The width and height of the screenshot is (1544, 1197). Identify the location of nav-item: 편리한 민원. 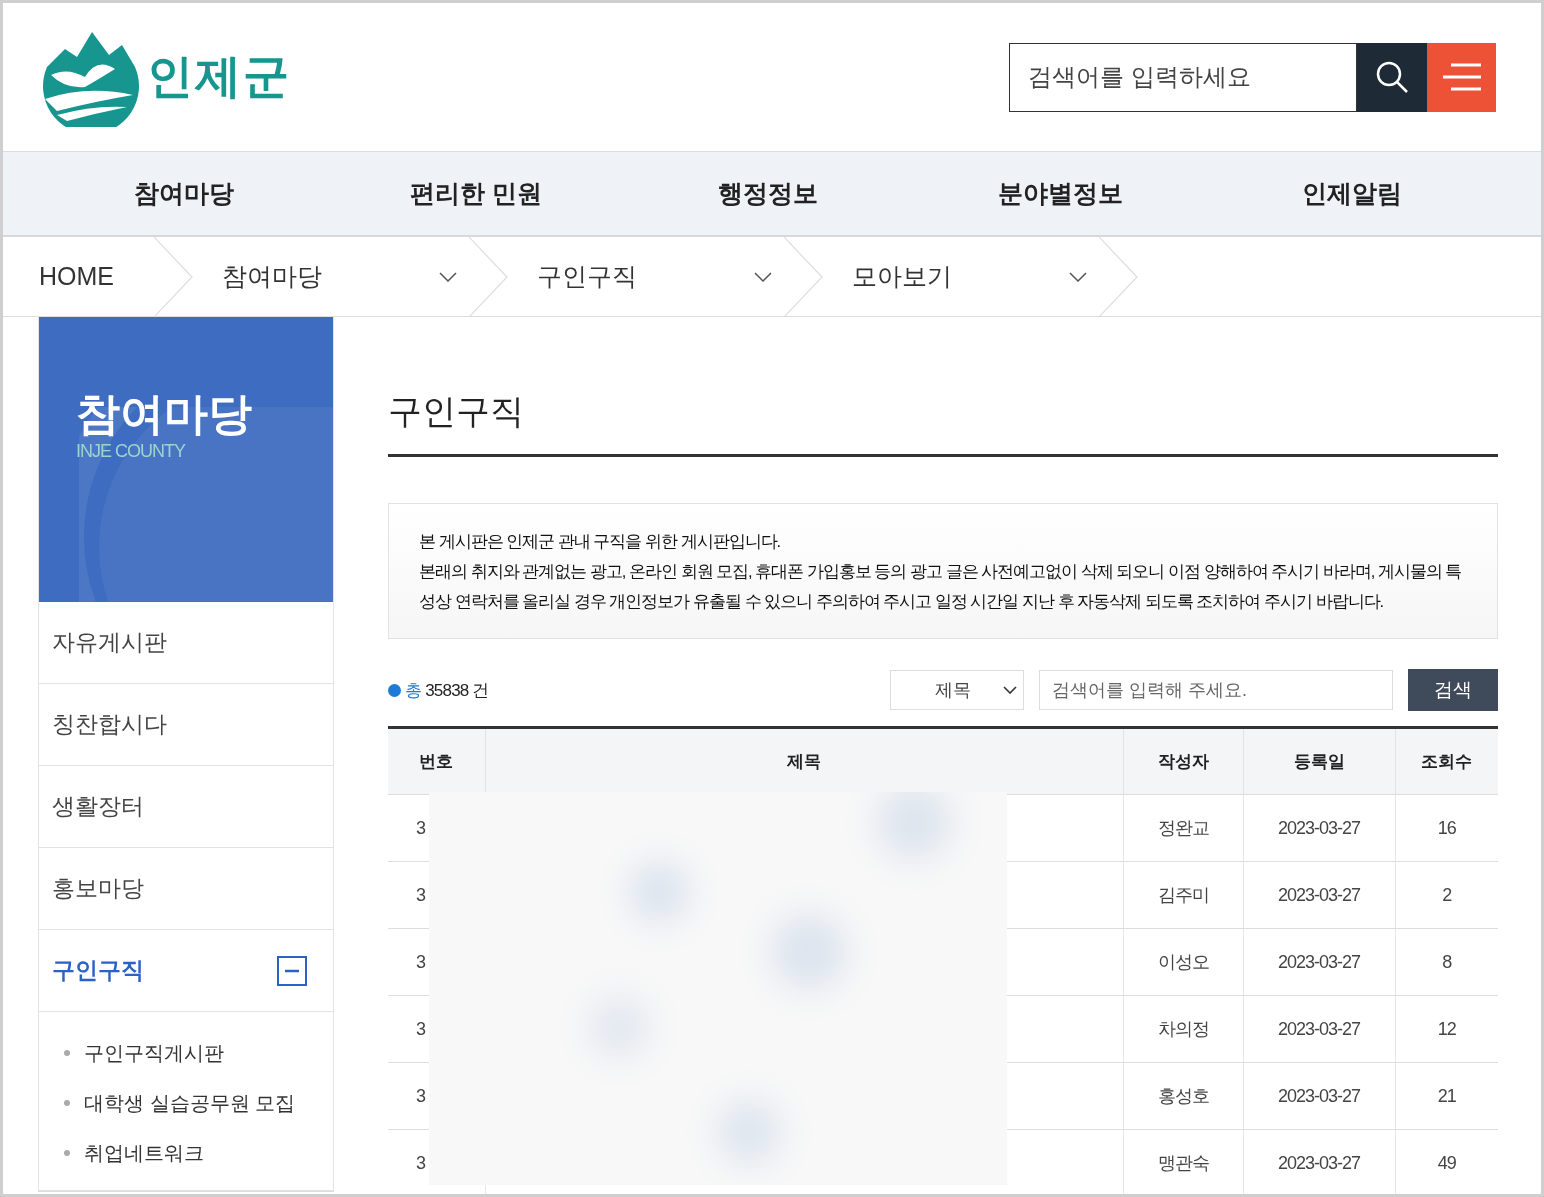
(476, 193).